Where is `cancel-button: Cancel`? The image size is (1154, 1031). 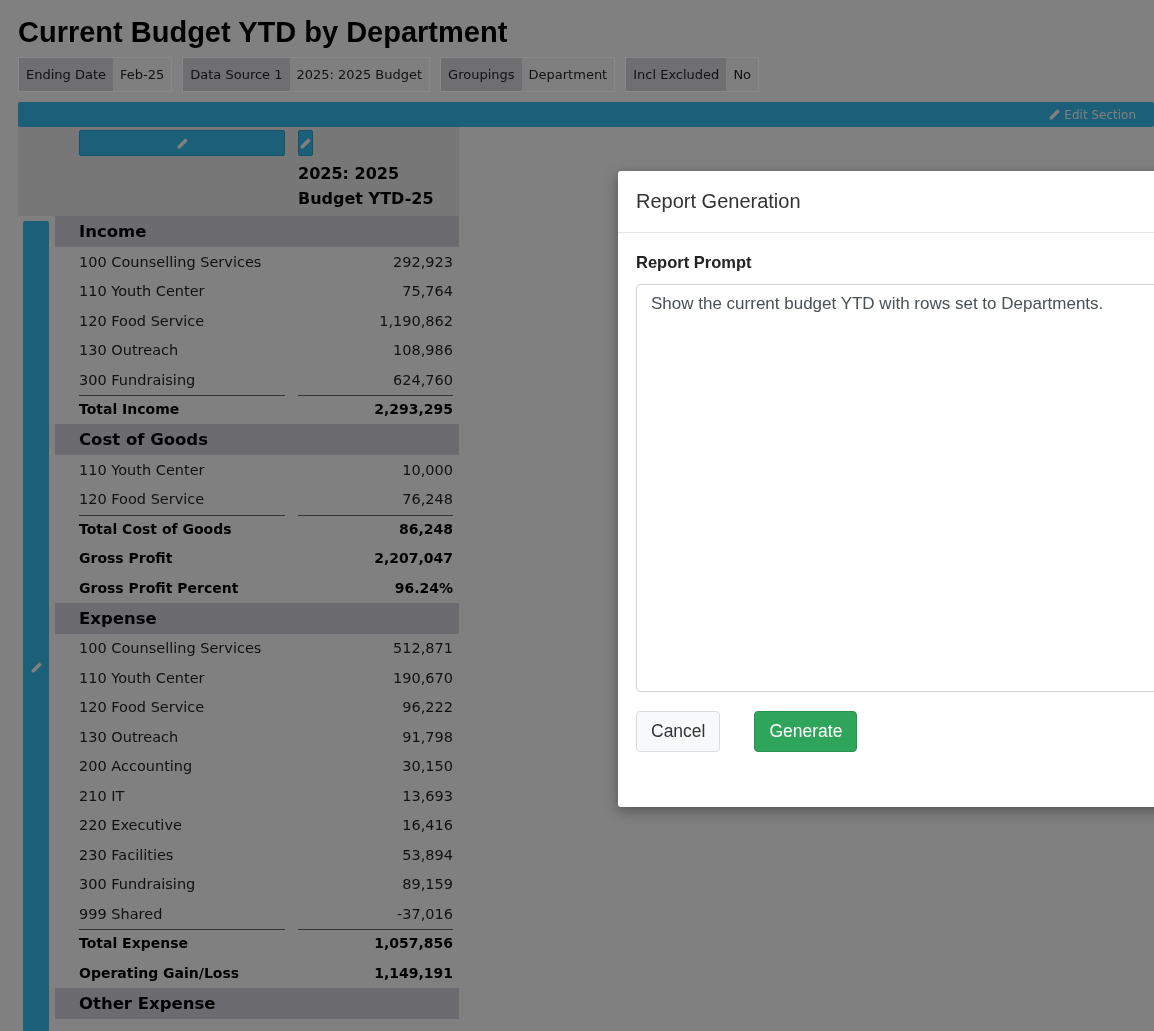 cancel-button: Cancel is located at coordinates (678, 731).